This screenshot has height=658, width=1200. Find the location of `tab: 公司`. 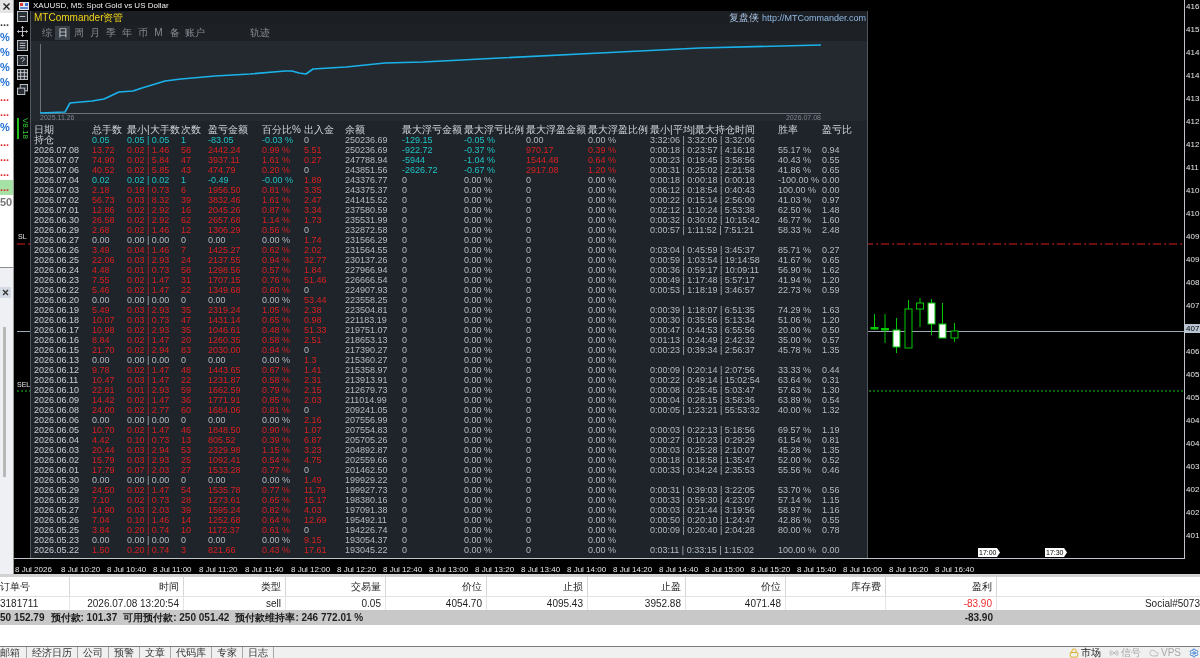

tab: 公司 is located at coordinates (93, 652).